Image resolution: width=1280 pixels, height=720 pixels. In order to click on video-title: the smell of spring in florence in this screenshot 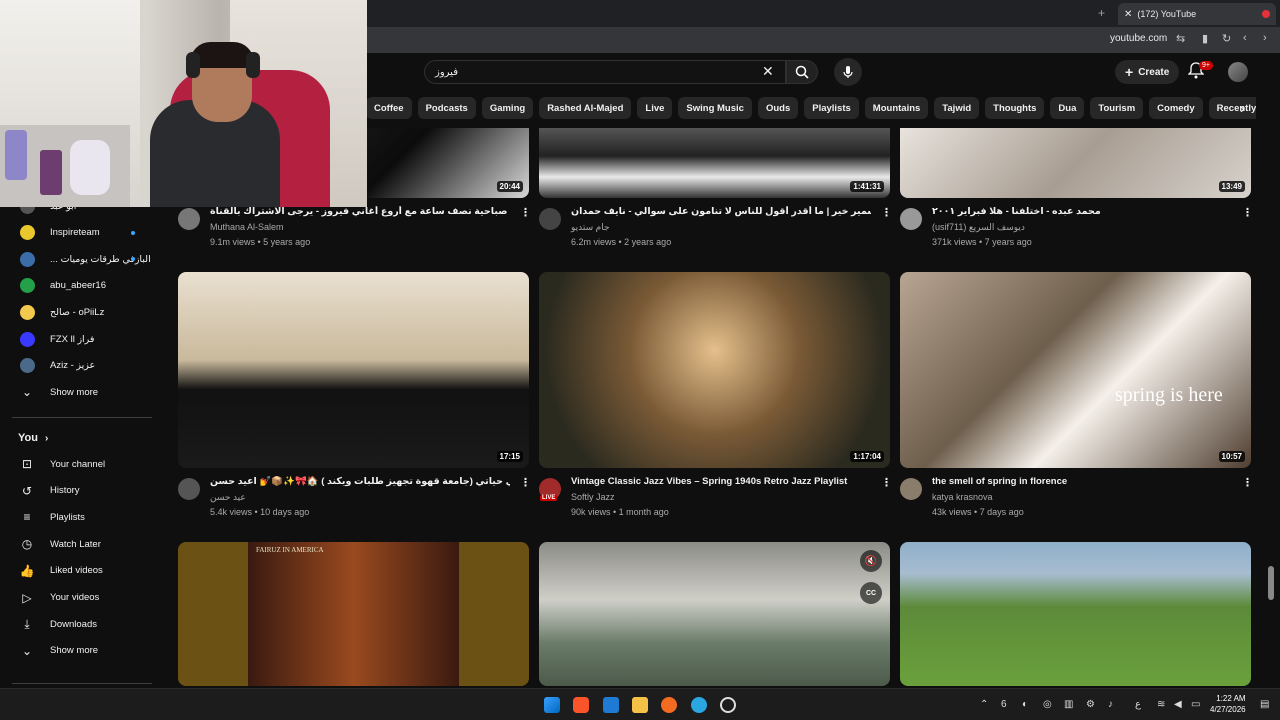, I will do `click(1082, 481)`.